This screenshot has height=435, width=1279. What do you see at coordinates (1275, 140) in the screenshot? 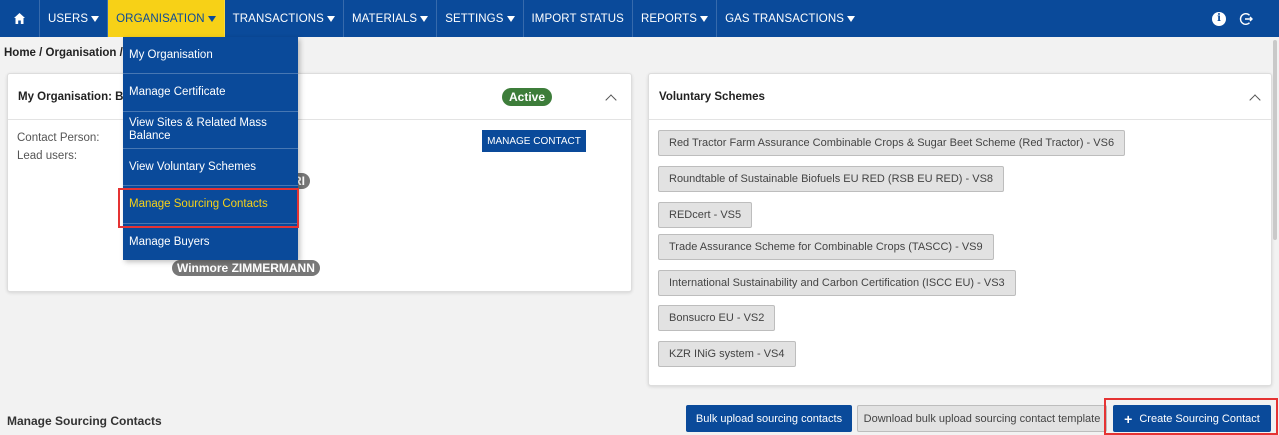
I see `scrollbar` at bounding box center [1275, 140].